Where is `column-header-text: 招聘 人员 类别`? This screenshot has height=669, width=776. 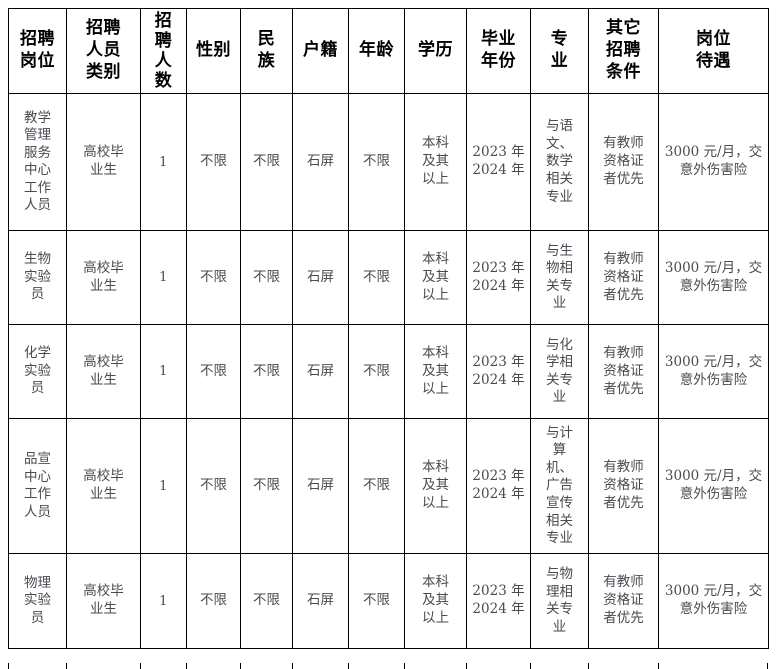 column-header-text: 招聘 人员 类别 is located at coordinates (103, 50).